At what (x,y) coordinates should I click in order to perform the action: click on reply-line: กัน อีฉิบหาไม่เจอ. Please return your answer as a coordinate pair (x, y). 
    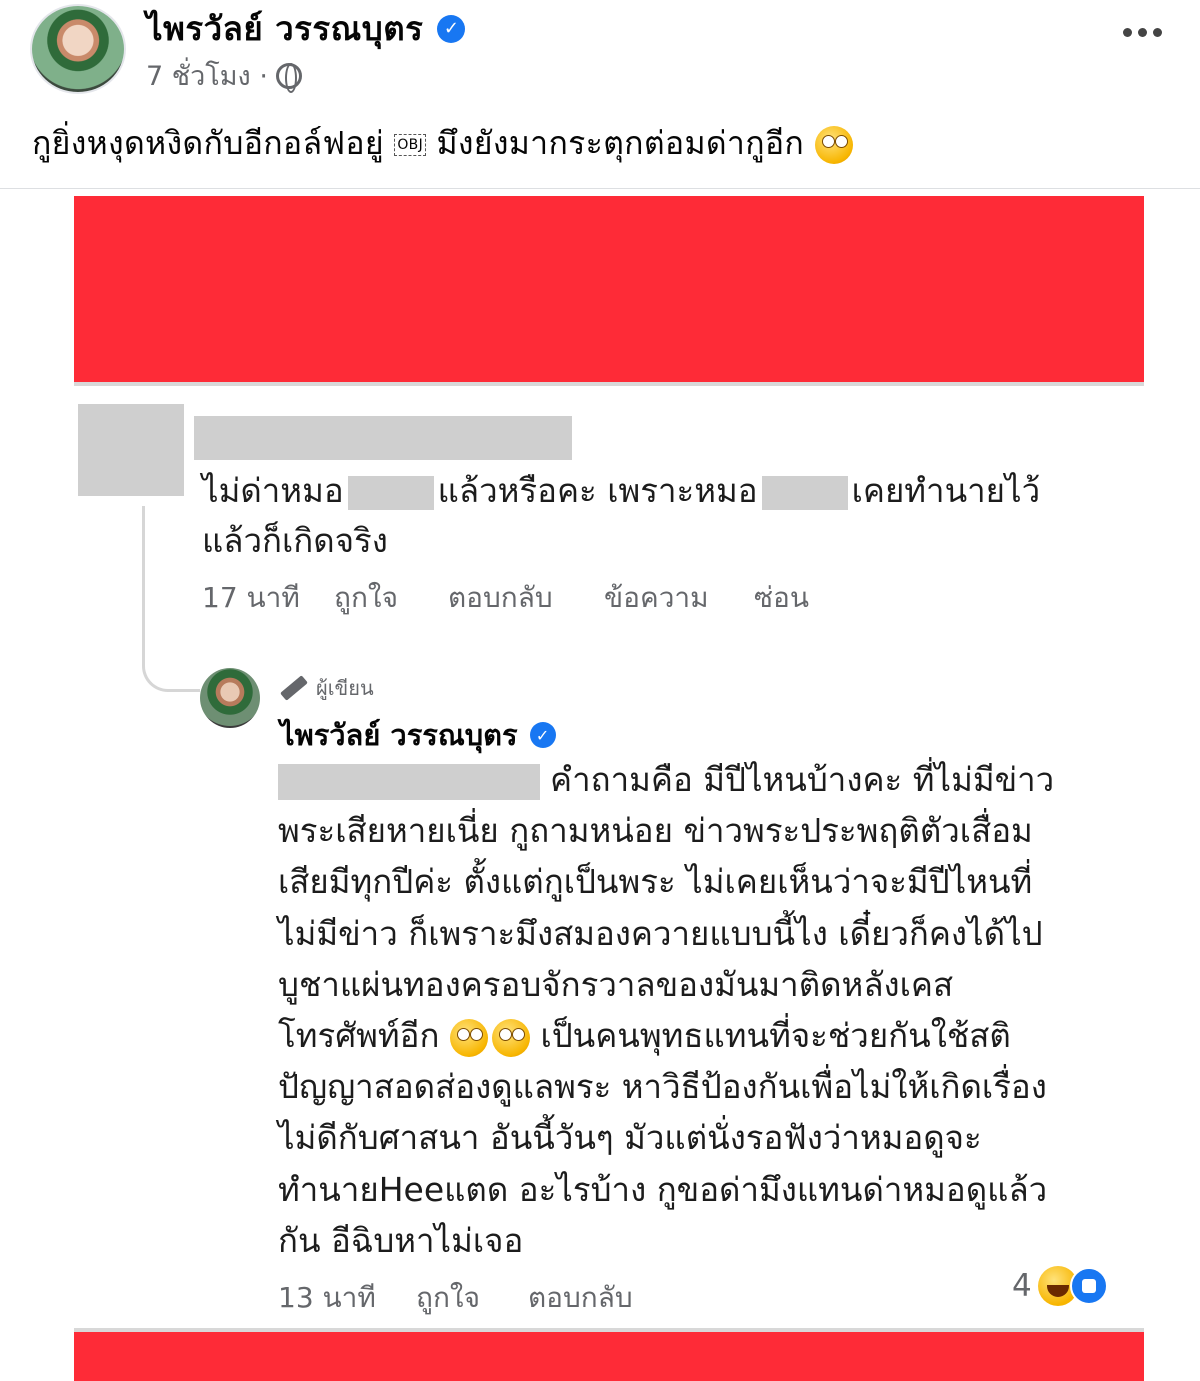
    Looking at the image, I should click on (401, 1240).